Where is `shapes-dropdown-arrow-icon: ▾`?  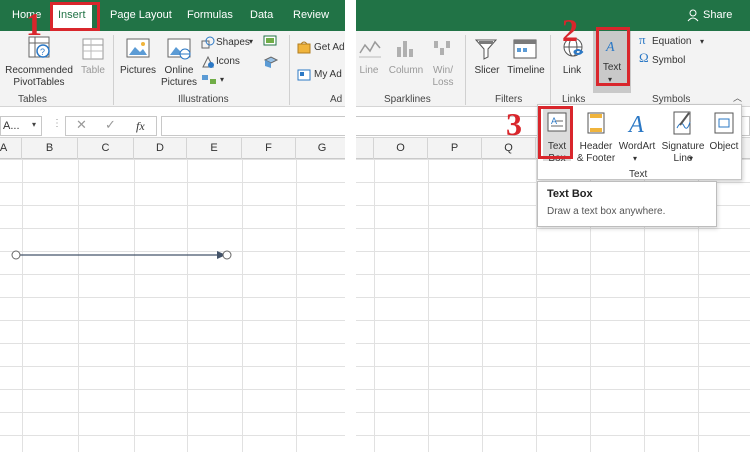 shapes-dropdown-arrow-icon: ▾ is located at coordinates (251, 42).